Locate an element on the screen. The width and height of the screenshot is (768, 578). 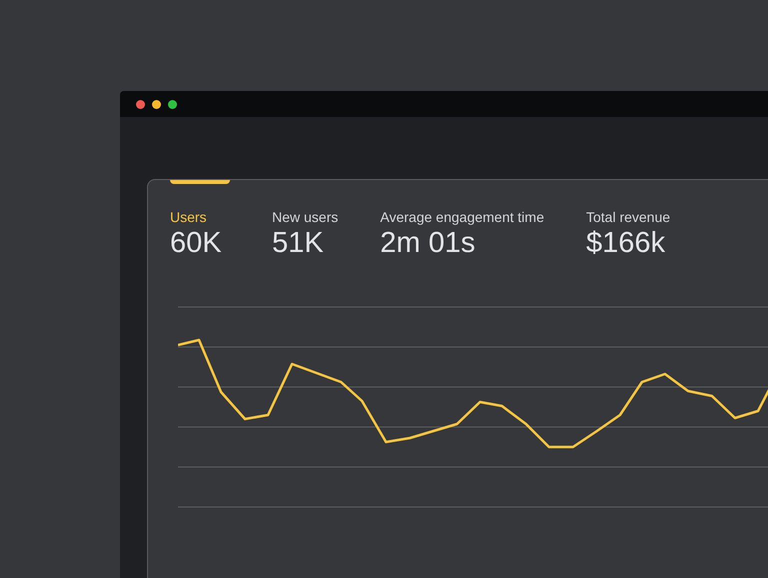
metric-tab: New users 51K is located at coordinates (305, 220).